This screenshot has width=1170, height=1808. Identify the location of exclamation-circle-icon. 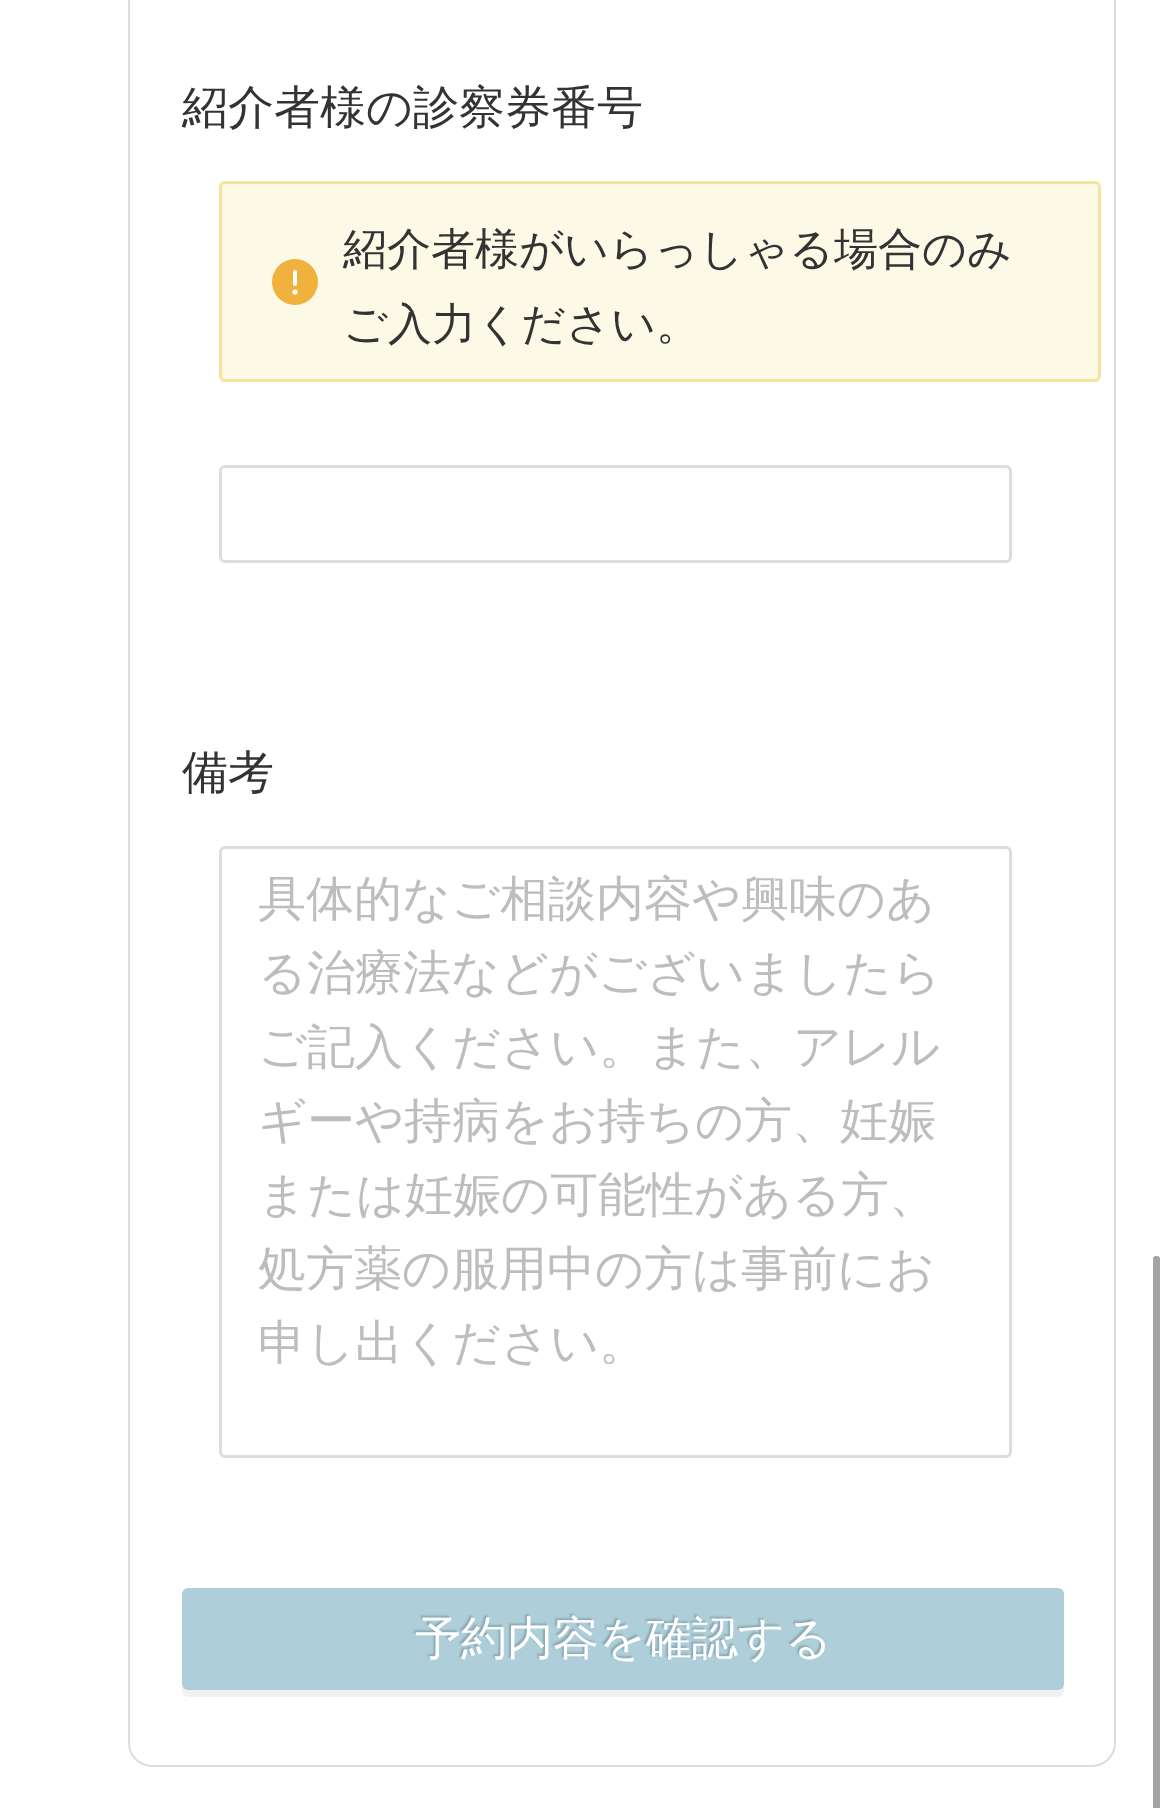
(295, 281).